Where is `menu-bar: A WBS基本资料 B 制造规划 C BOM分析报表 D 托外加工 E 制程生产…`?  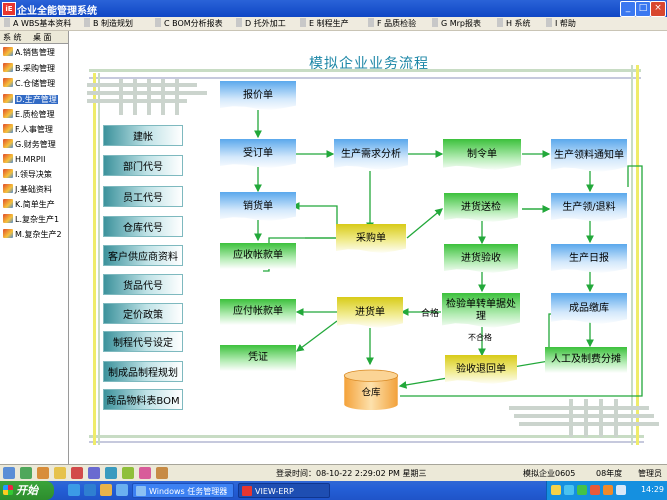
menu-bar: A WBS基本资料 B 制造规划 C BOM分析报表 D 托外加工 E 制程生产… is located at coordinates (333, 24).